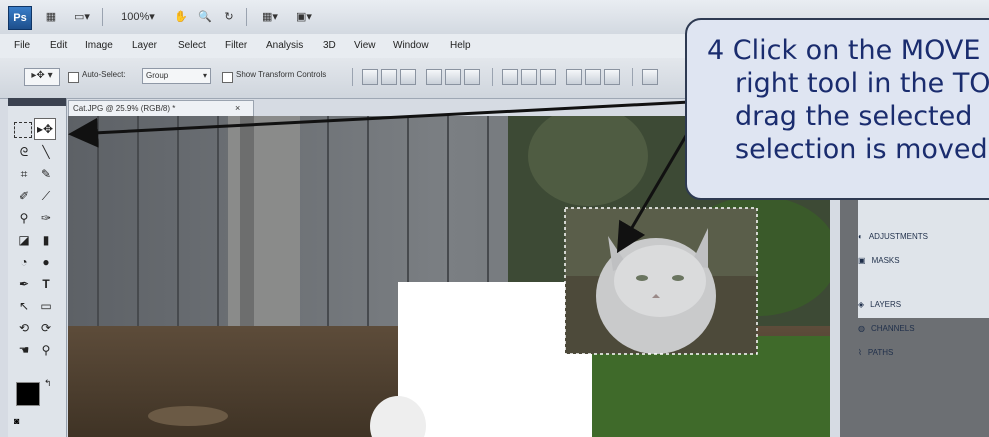 The image size is (989, 437). I want to click on arrow-to-move-tool, so click(379, 124).